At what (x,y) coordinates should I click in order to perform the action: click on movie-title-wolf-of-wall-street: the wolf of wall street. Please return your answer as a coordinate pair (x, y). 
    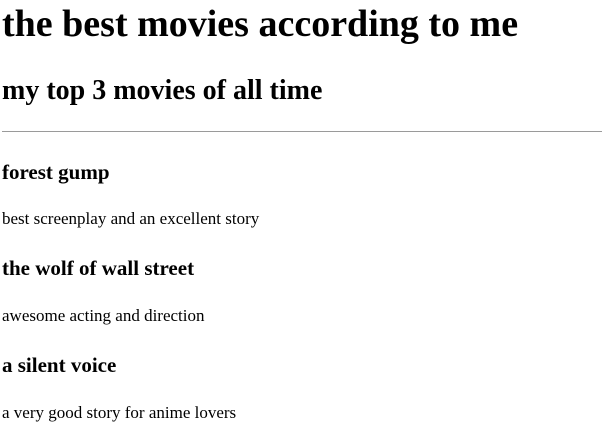
    Looking at the image, I should click on (98, 268).